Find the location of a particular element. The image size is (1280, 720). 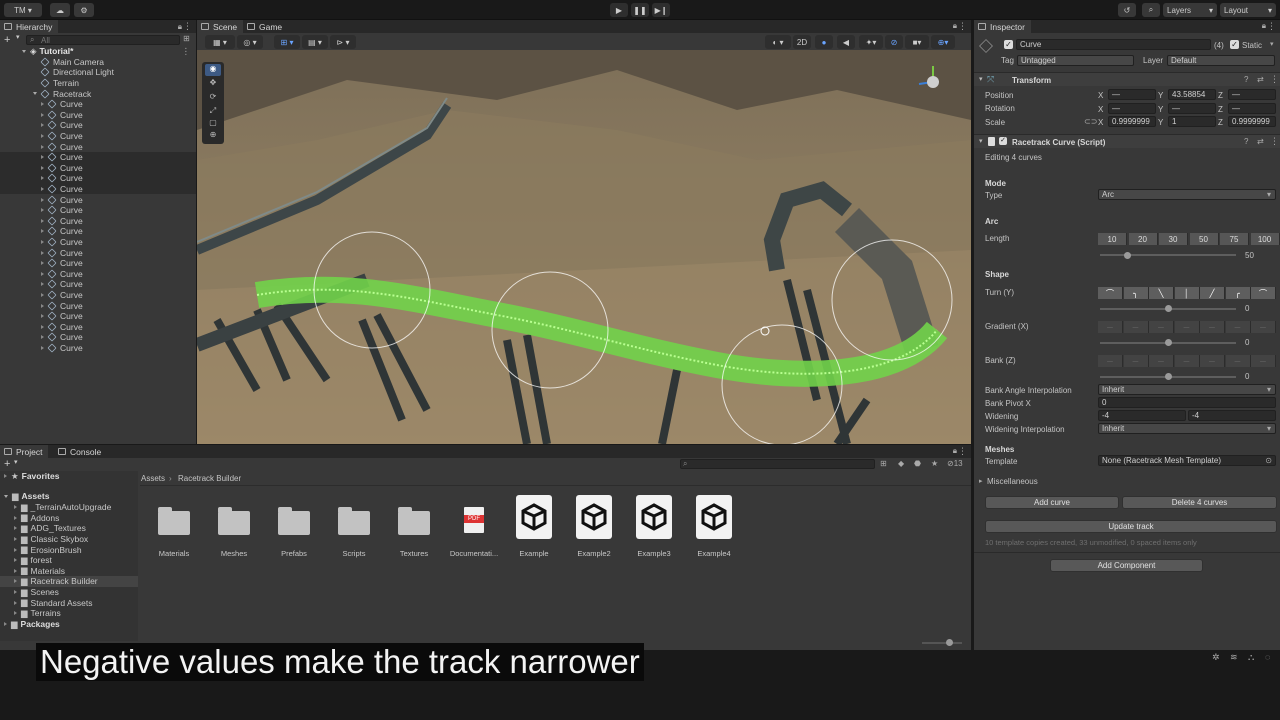

type-dropdown: Arc ▾ is located at coordinates (1187, 194).